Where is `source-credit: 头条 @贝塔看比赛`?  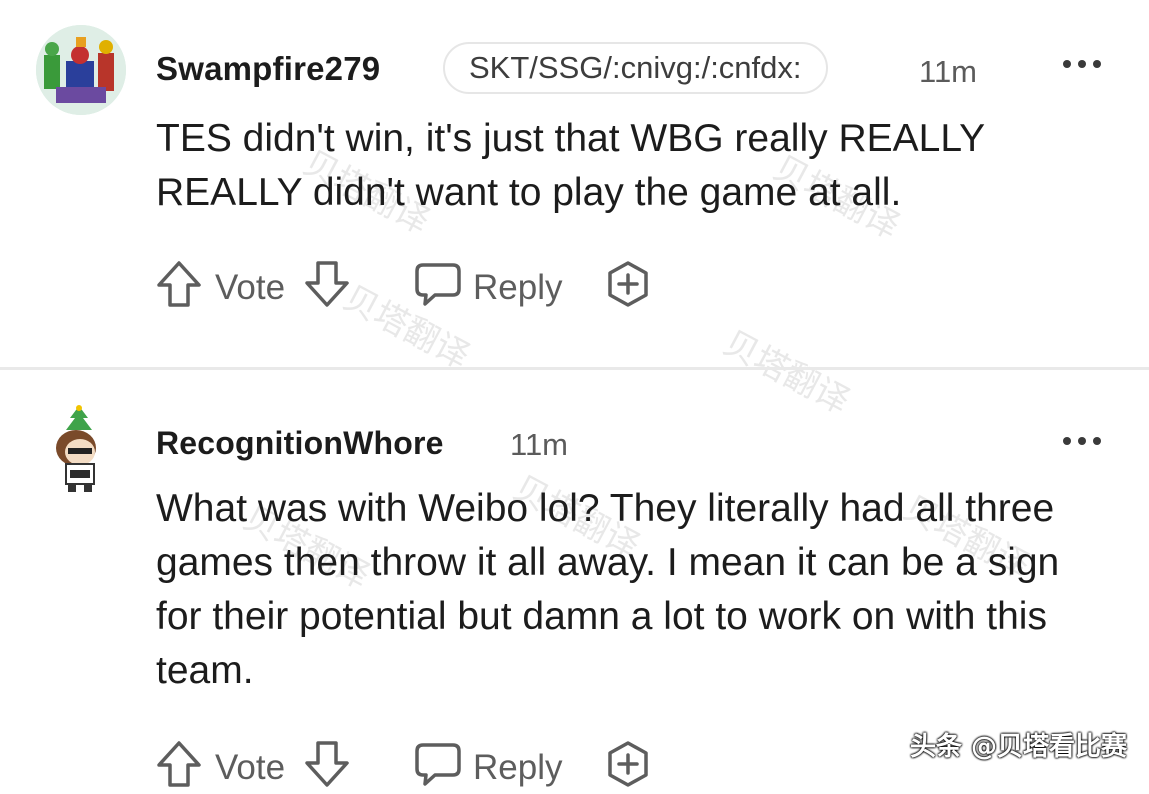
source-credit: 头条 @贝塔看比赛 is located at coordinates (1018, 747).